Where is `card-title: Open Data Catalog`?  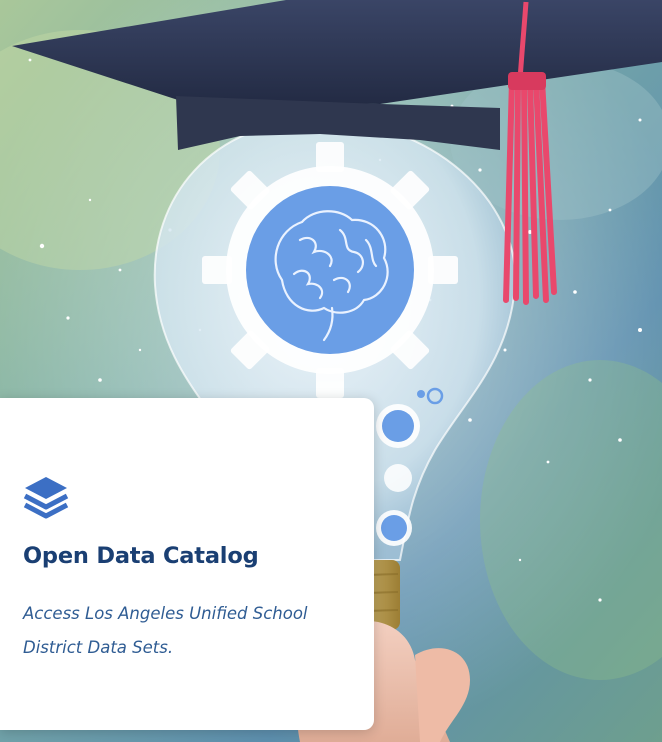 card-title: Open Data Catalog is located at coordinates (141, 556).